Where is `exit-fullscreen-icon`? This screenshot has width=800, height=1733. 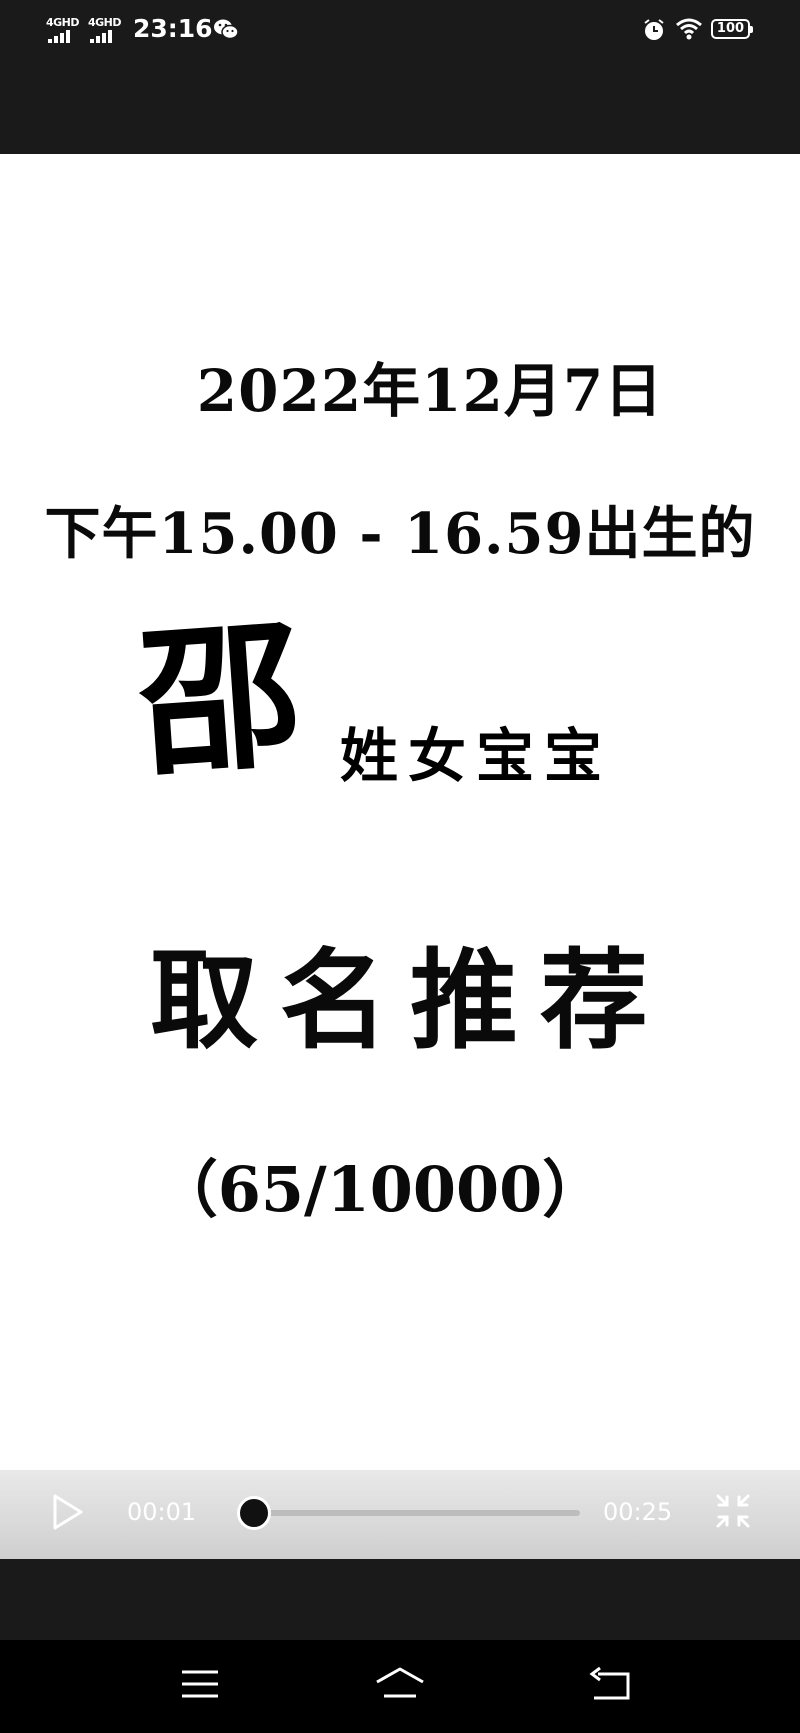
exit-fullscreen-icon is located at coordinates (733, 1511).